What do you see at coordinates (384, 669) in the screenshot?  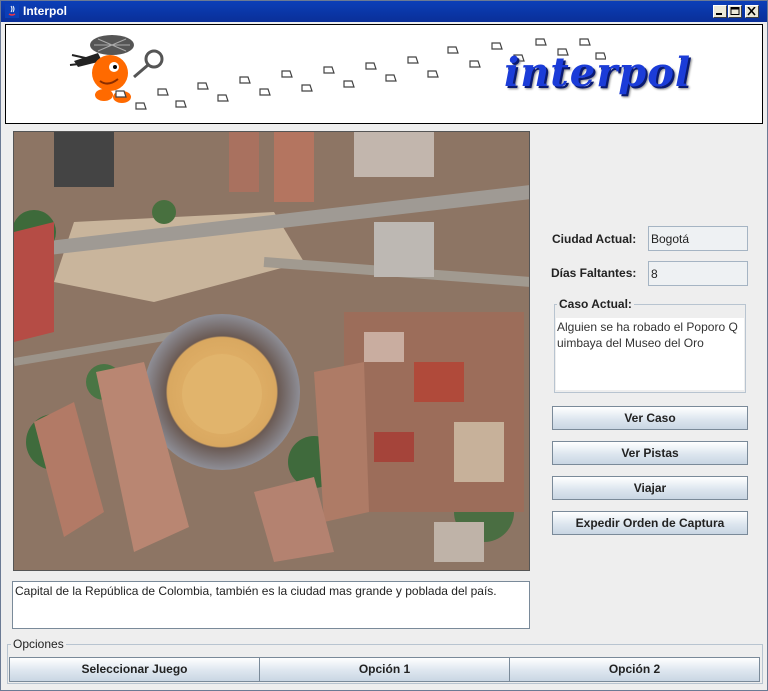 I see `option-1-button: Opción 1` at bounding box center [384, 669].